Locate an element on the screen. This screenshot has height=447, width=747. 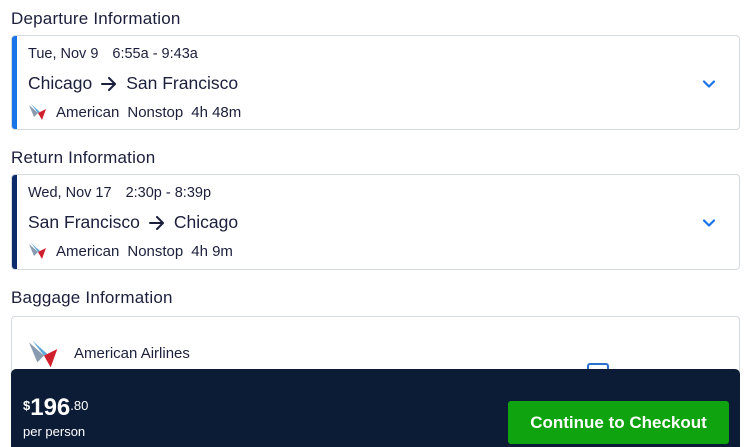
return-heading: Return Information is located at coordinates (83, 157).